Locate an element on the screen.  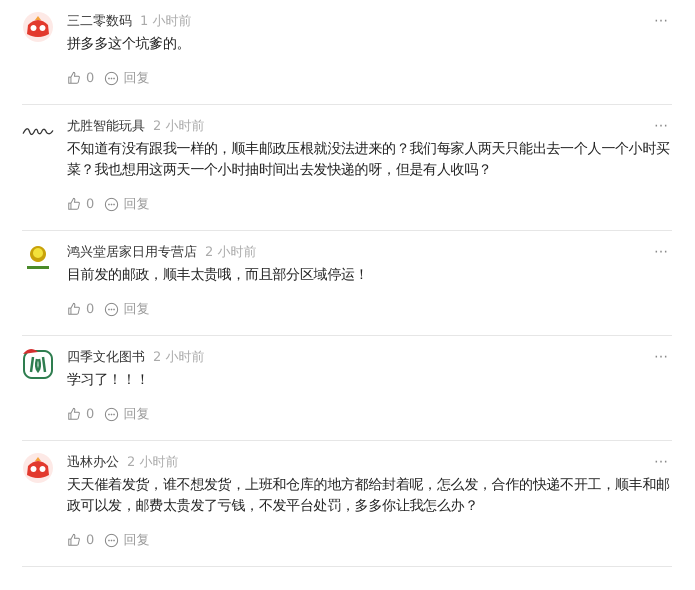
book-logo-icon is located at coordinates (38, 363).